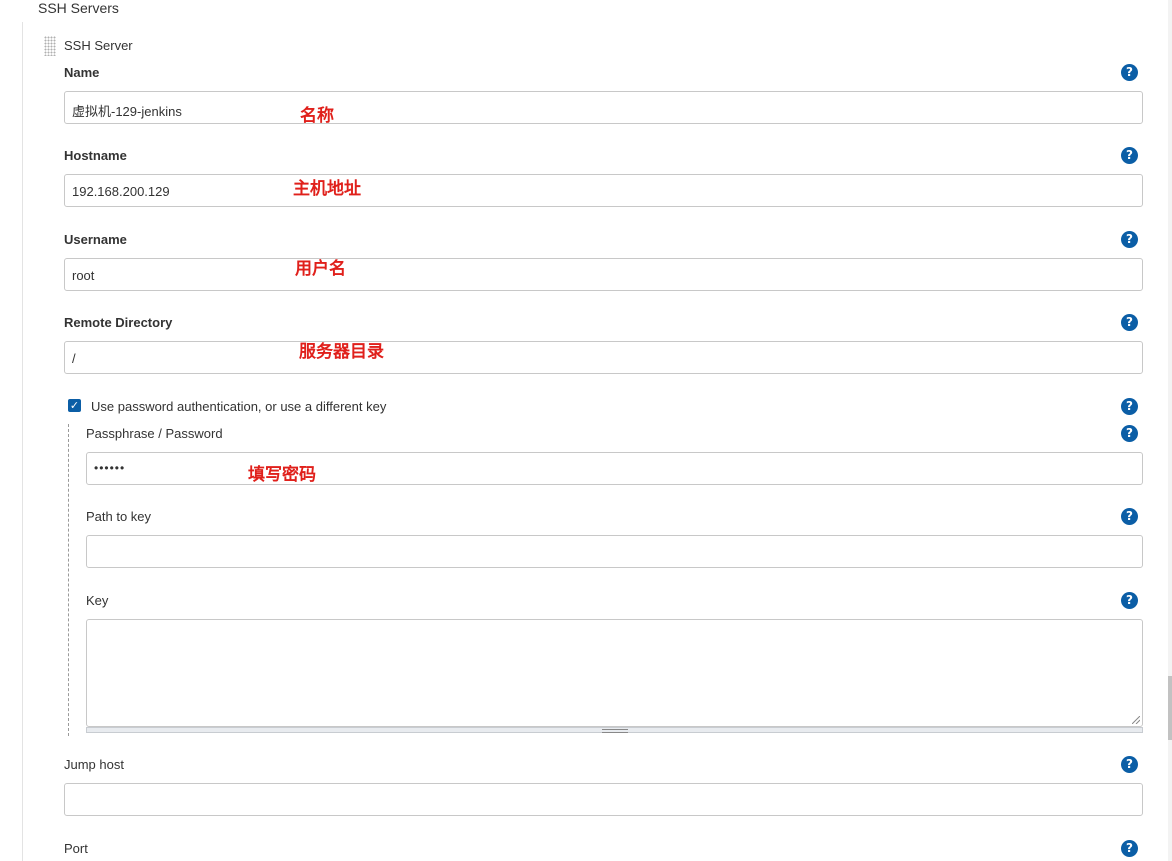 Image resolution: width=1172 pixels, height=861 pixels. I want to click on passphrase-input: ••••••, so click(614, 468).